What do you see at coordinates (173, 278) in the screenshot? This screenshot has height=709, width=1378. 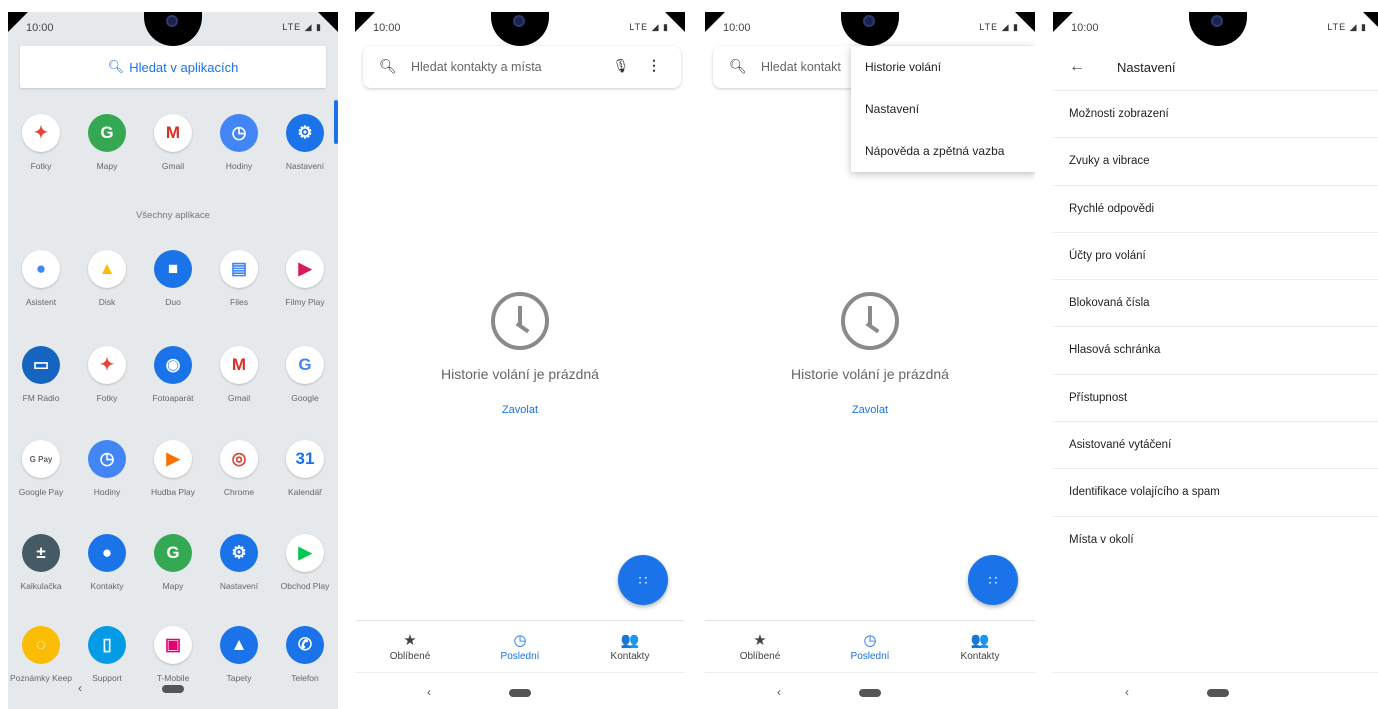 I see `app-duo: ■ Duo` at bounding box center [173, 278].